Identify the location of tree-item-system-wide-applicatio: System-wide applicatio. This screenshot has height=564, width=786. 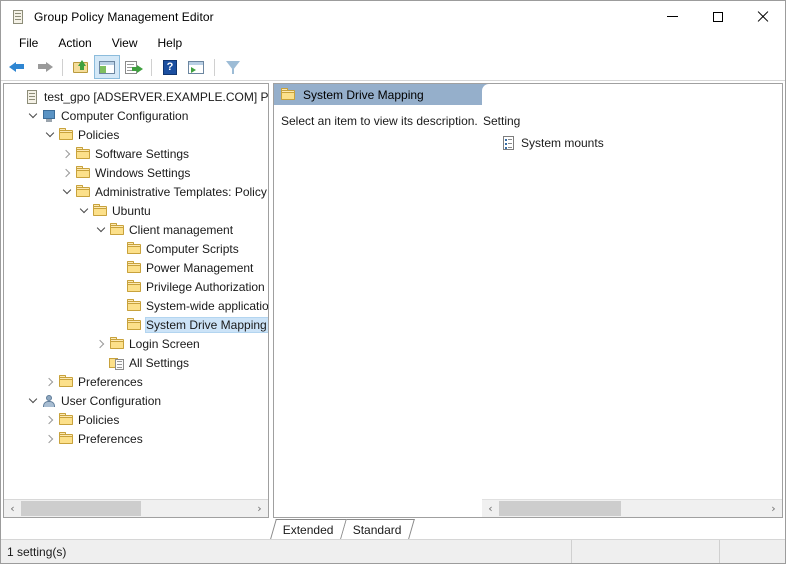
(136, 305).